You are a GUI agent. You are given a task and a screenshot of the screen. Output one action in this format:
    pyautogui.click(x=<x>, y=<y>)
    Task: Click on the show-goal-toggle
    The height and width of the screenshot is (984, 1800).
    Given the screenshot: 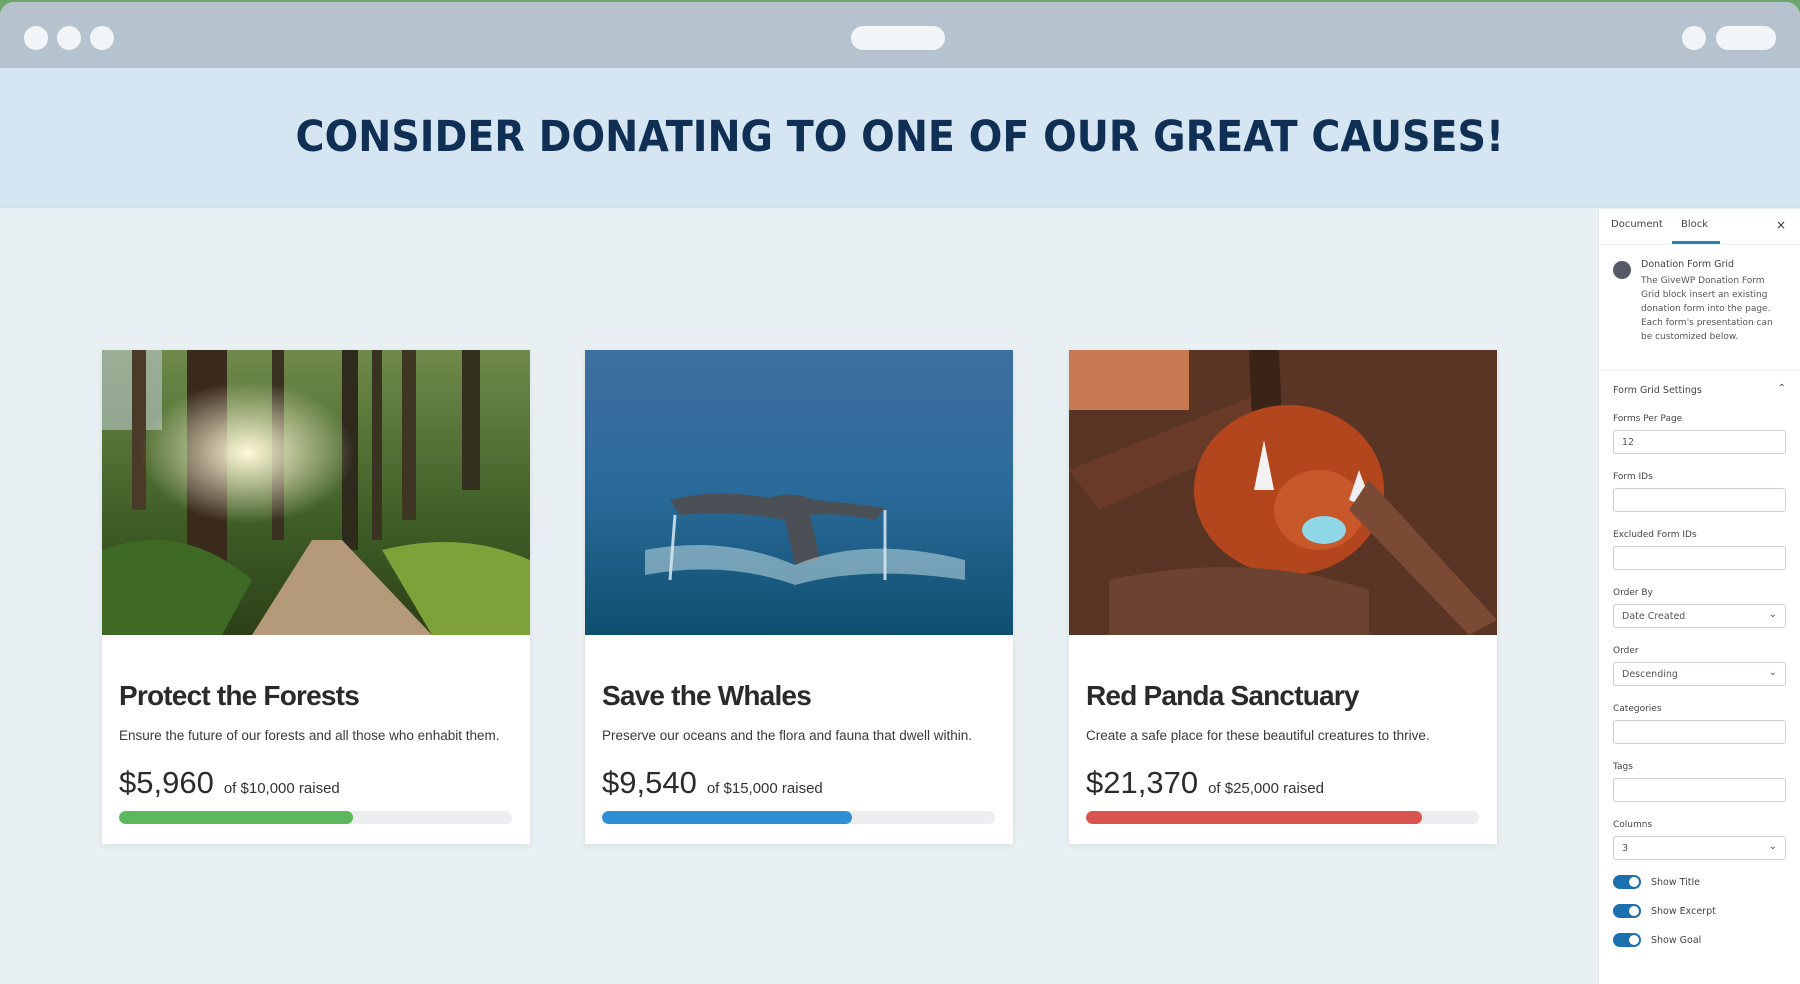 What is the action you would take?
    pyautogui.click(x=1627, y=940)
    